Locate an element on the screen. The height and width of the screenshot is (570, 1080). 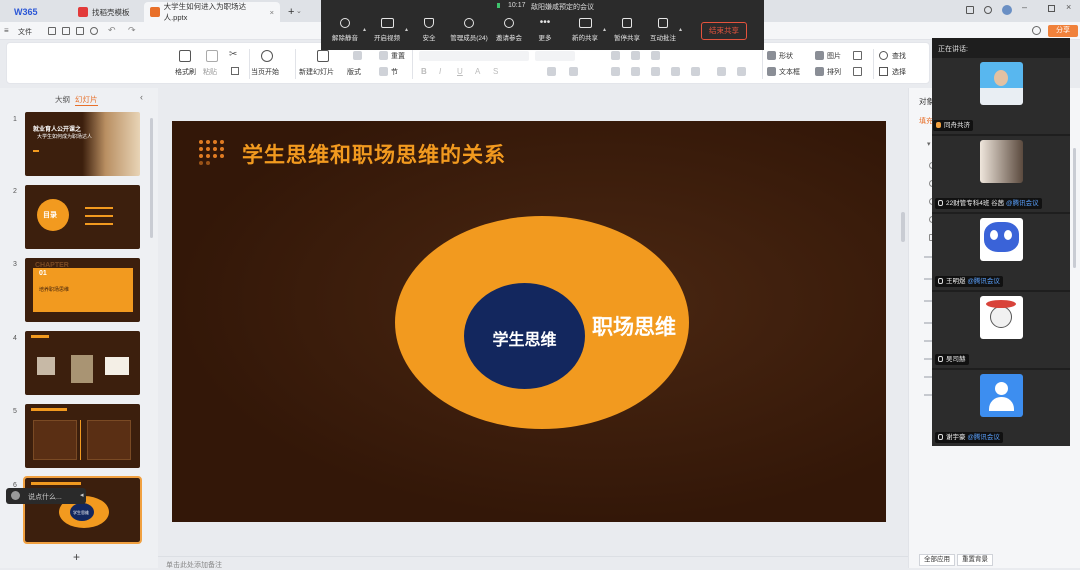
undo-icon: ↶ is located at coordinates (112, 30).